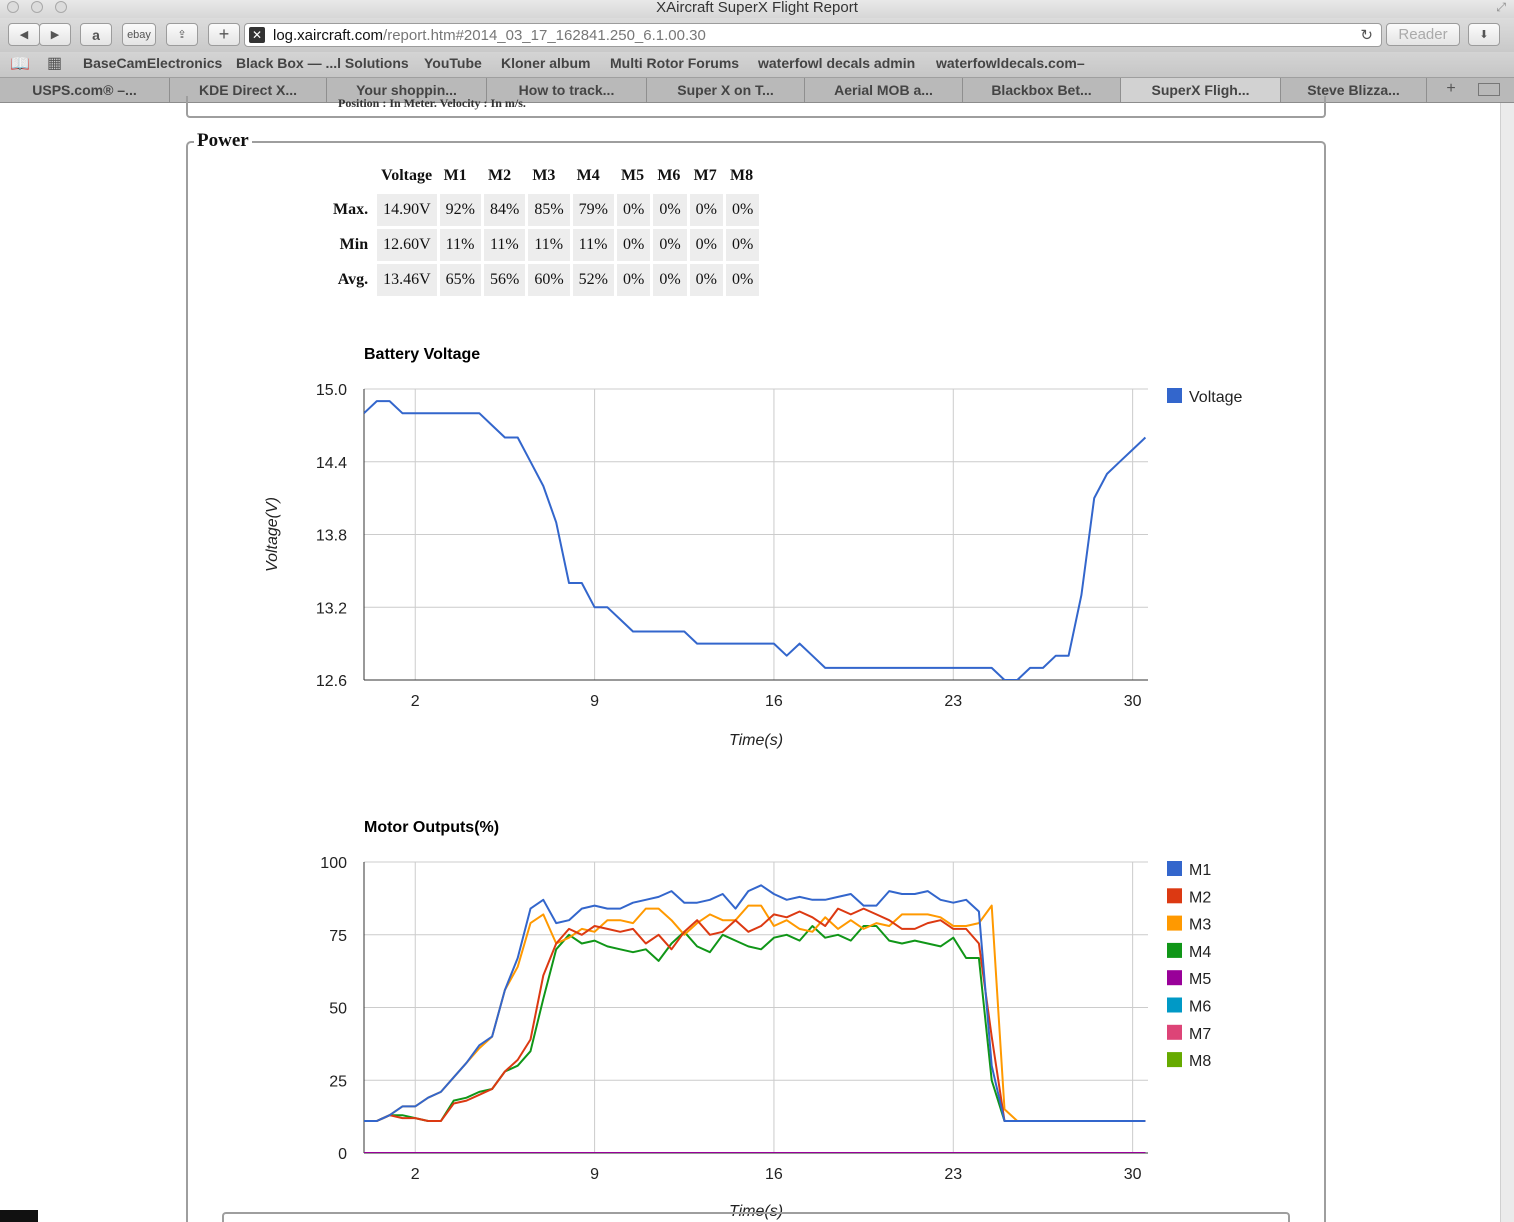  Describe the element at coordinates (756, 1217) in the screenshot. I see `next-section-frame` at that location.